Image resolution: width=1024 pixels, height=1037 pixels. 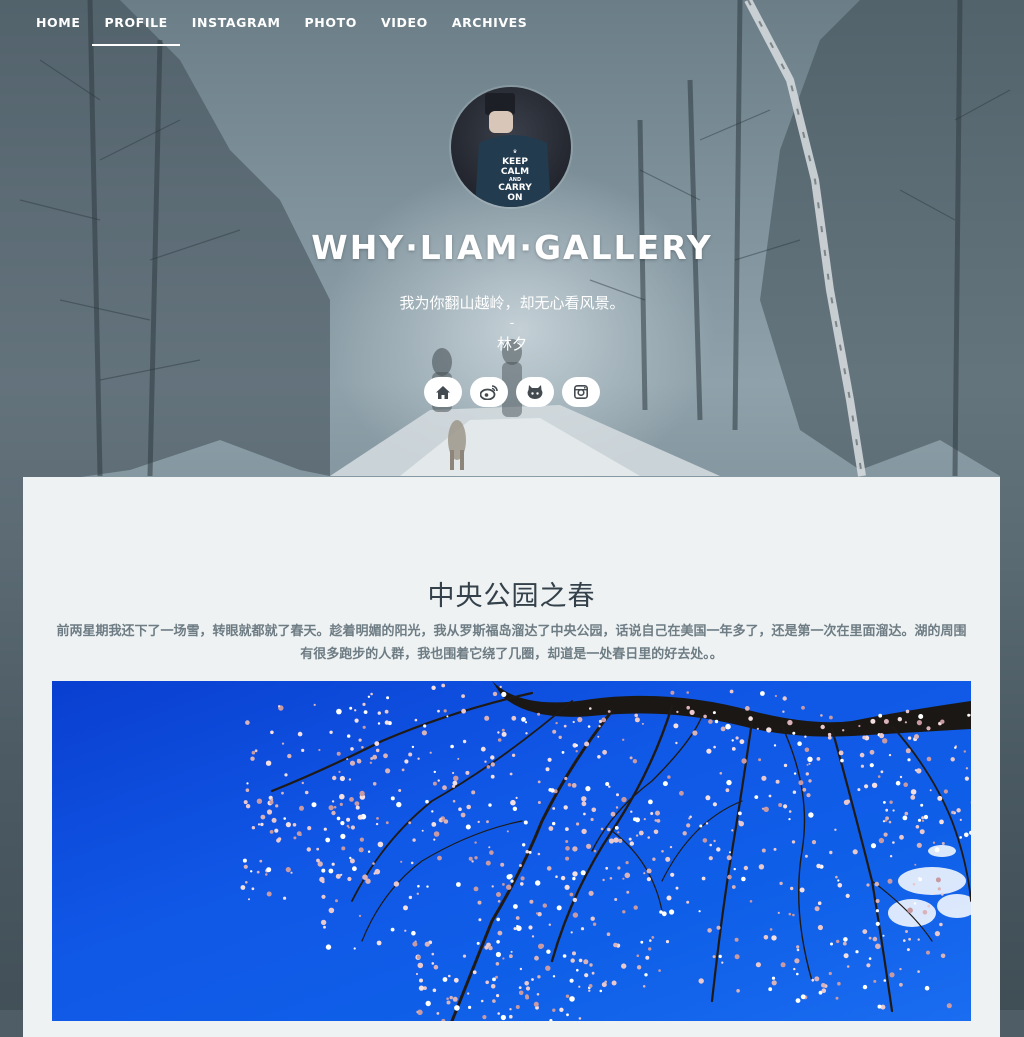 I want to click on instagram-link-button, so click(x=581, y=392).